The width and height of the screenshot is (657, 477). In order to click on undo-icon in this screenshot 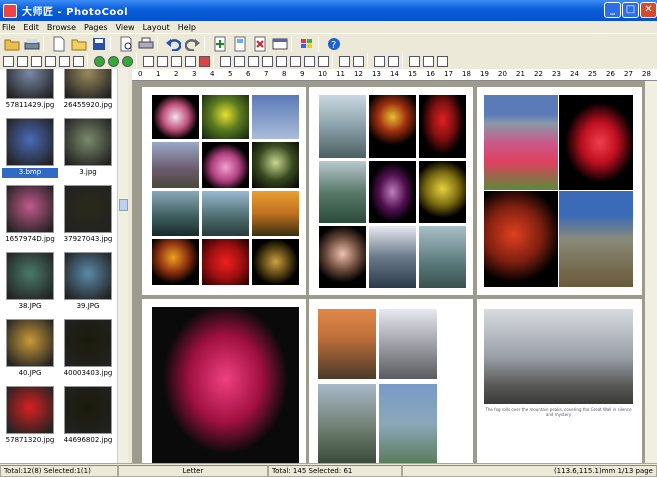, I will do `click(173, 44)`.